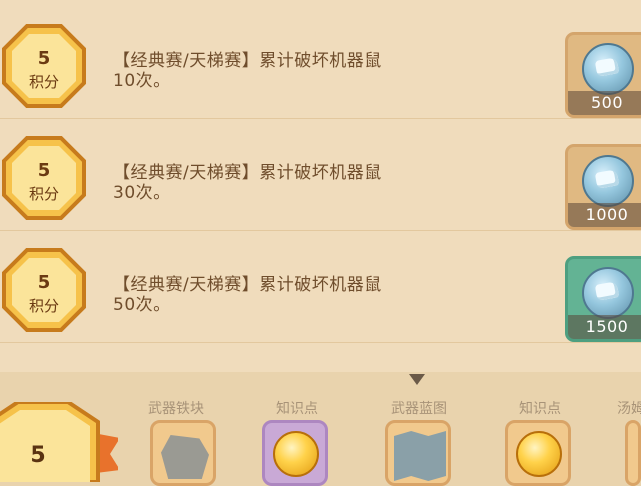 The image size is (641, 486). I want to click on reward-amount: 500, so click(604, 103).